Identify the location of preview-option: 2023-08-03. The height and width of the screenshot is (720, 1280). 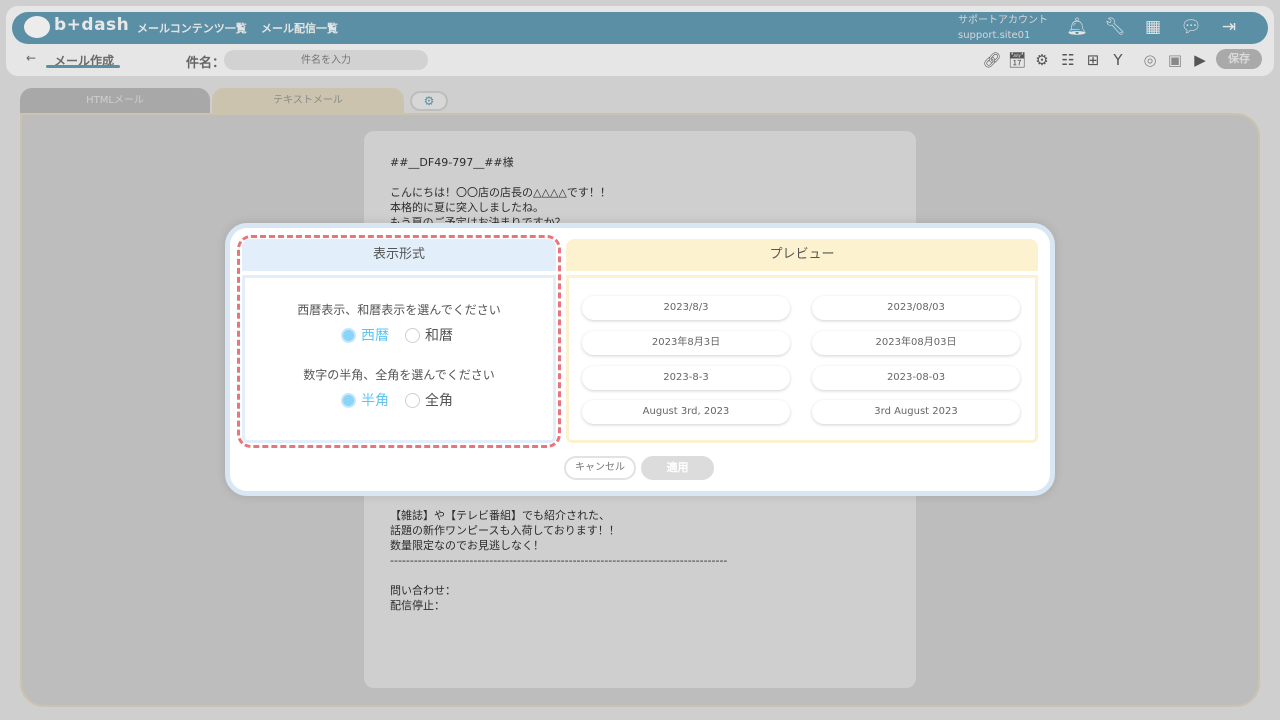
(916, 378).